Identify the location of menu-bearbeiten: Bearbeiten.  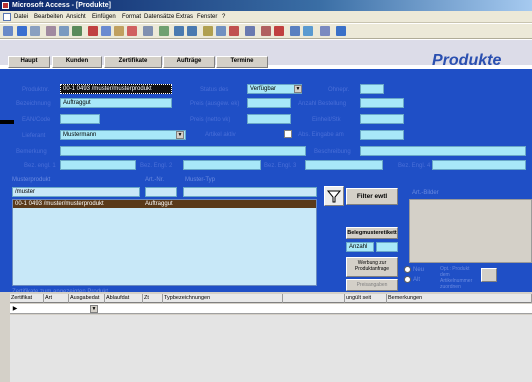
(48, 17).